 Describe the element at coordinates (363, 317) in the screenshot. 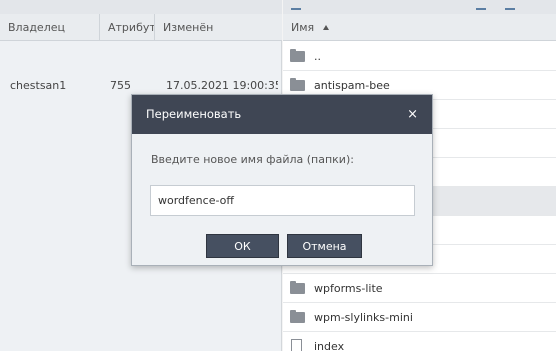

I see `file-name: wpm-slylinks-mini` at that location.